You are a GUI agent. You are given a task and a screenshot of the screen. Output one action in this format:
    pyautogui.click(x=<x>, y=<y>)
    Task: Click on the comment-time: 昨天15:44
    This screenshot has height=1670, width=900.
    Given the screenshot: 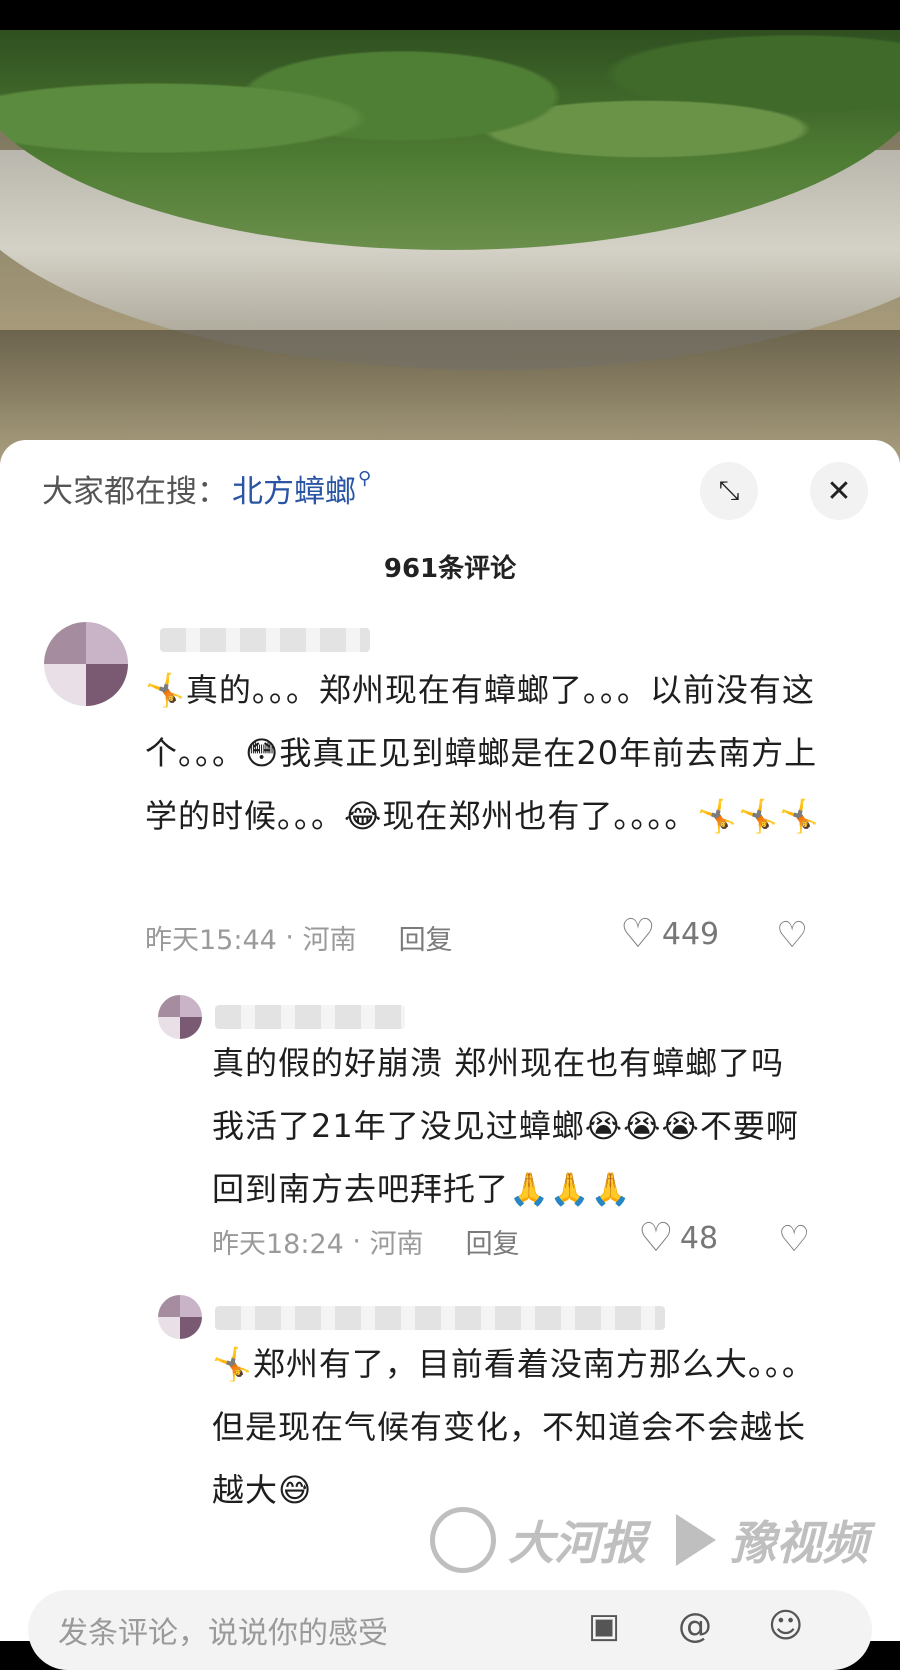 What is the action you would take?
    pyautogui.click(x=211, y=940)
    